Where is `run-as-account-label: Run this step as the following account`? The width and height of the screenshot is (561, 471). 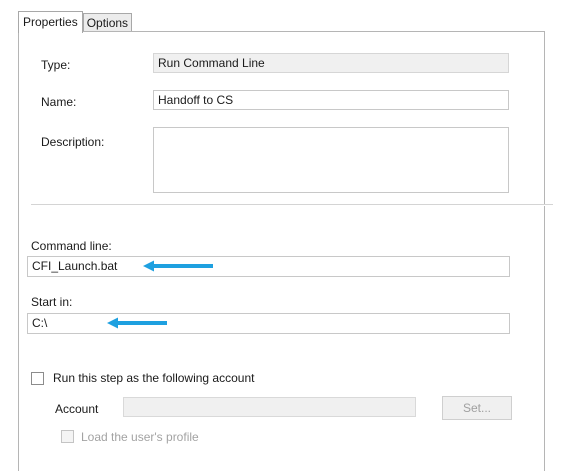
run-as-account-label: Run this step as the following account is located at coordinates (154, 378).